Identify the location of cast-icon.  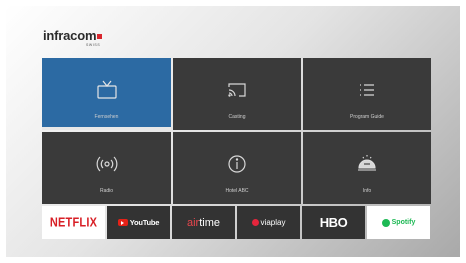
(237, 90).